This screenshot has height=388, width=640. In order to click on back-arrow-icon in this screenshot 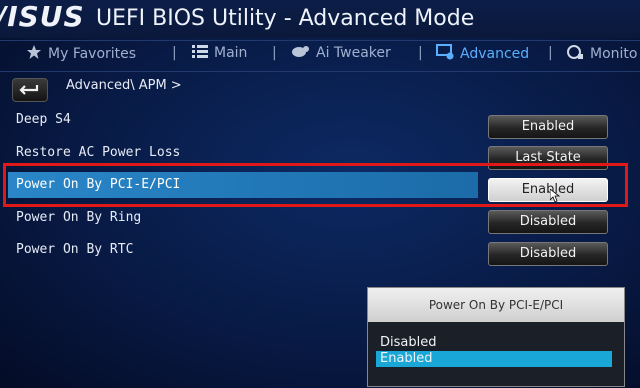, I will do `click(30, 95)`.